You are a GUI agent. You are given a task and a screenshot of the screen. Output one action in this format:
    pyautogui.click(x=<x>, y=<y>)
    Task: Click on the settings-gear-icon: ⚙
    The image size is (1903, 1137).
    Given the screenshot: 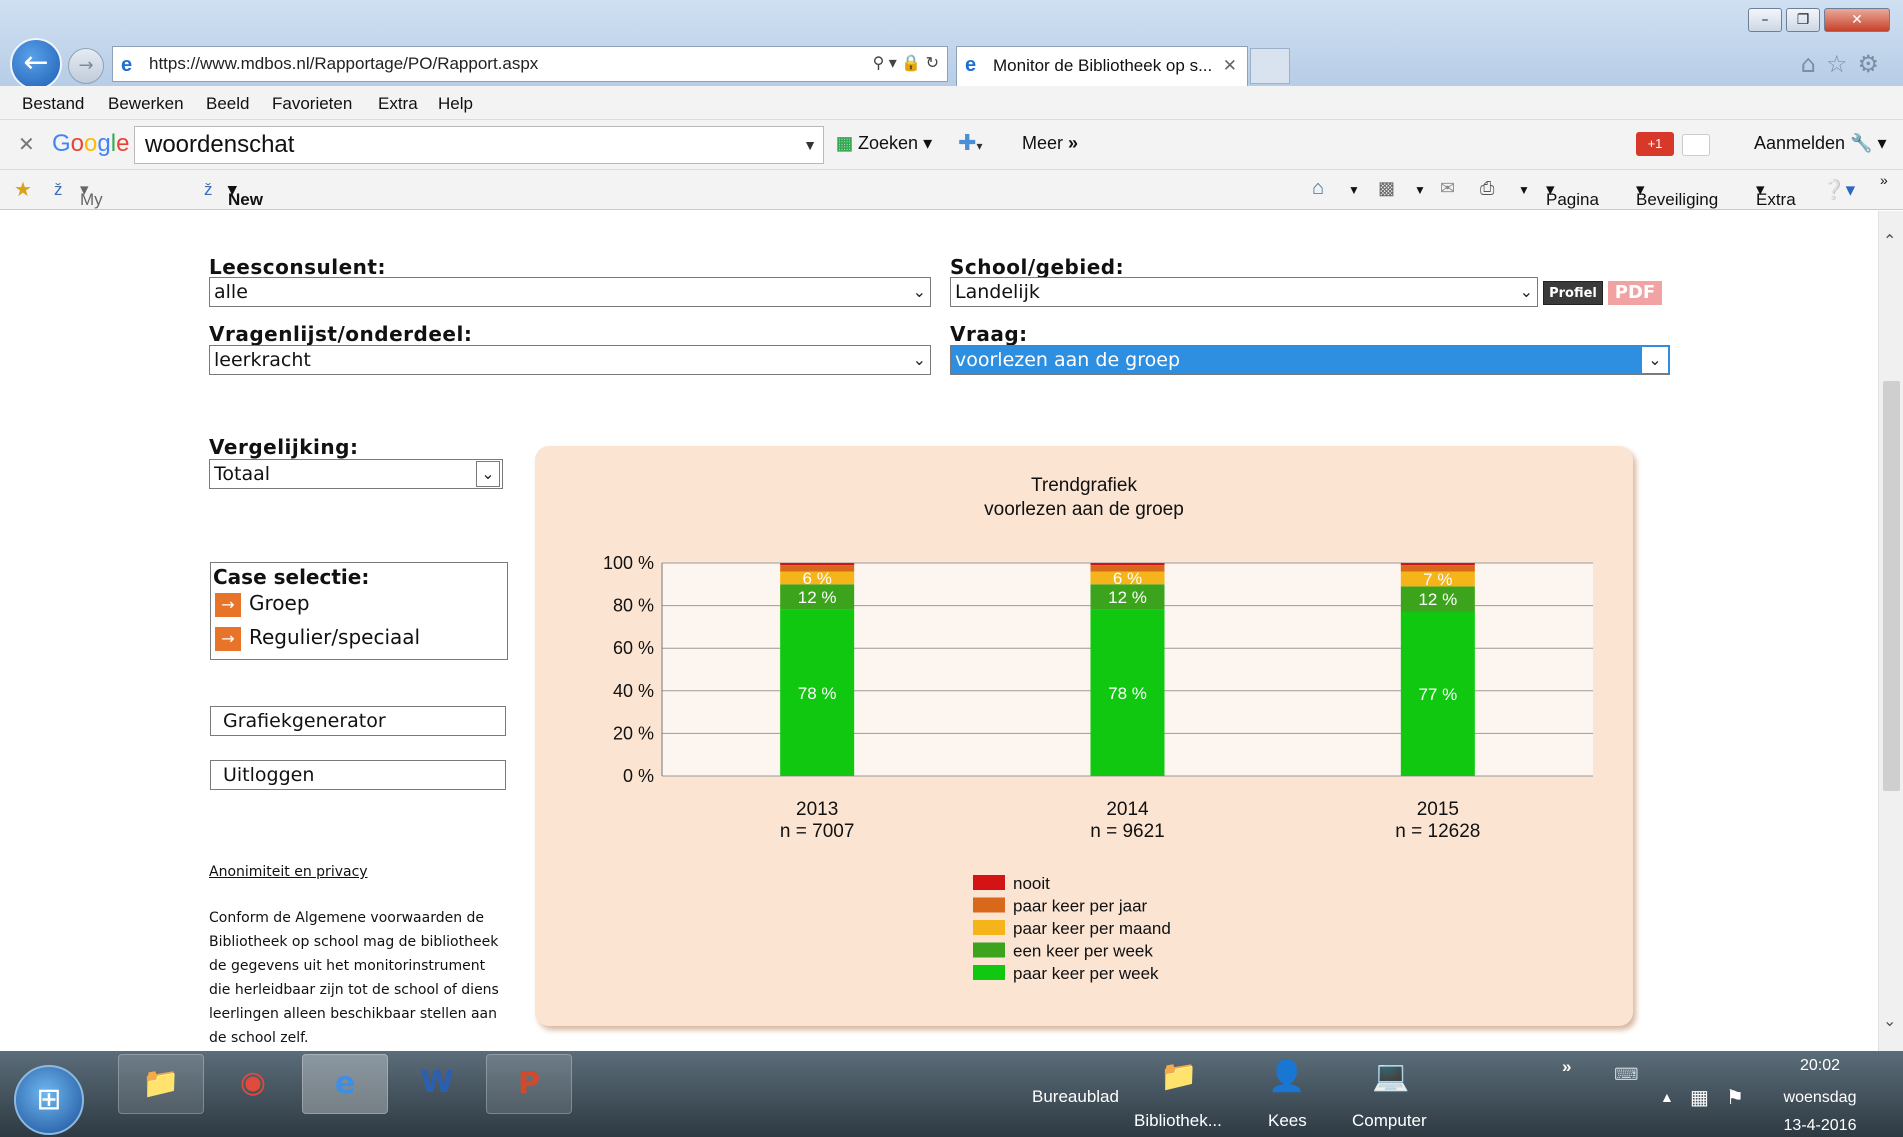 What is the action you would take?
    pyautogui.click(x=1873, y=64)
    